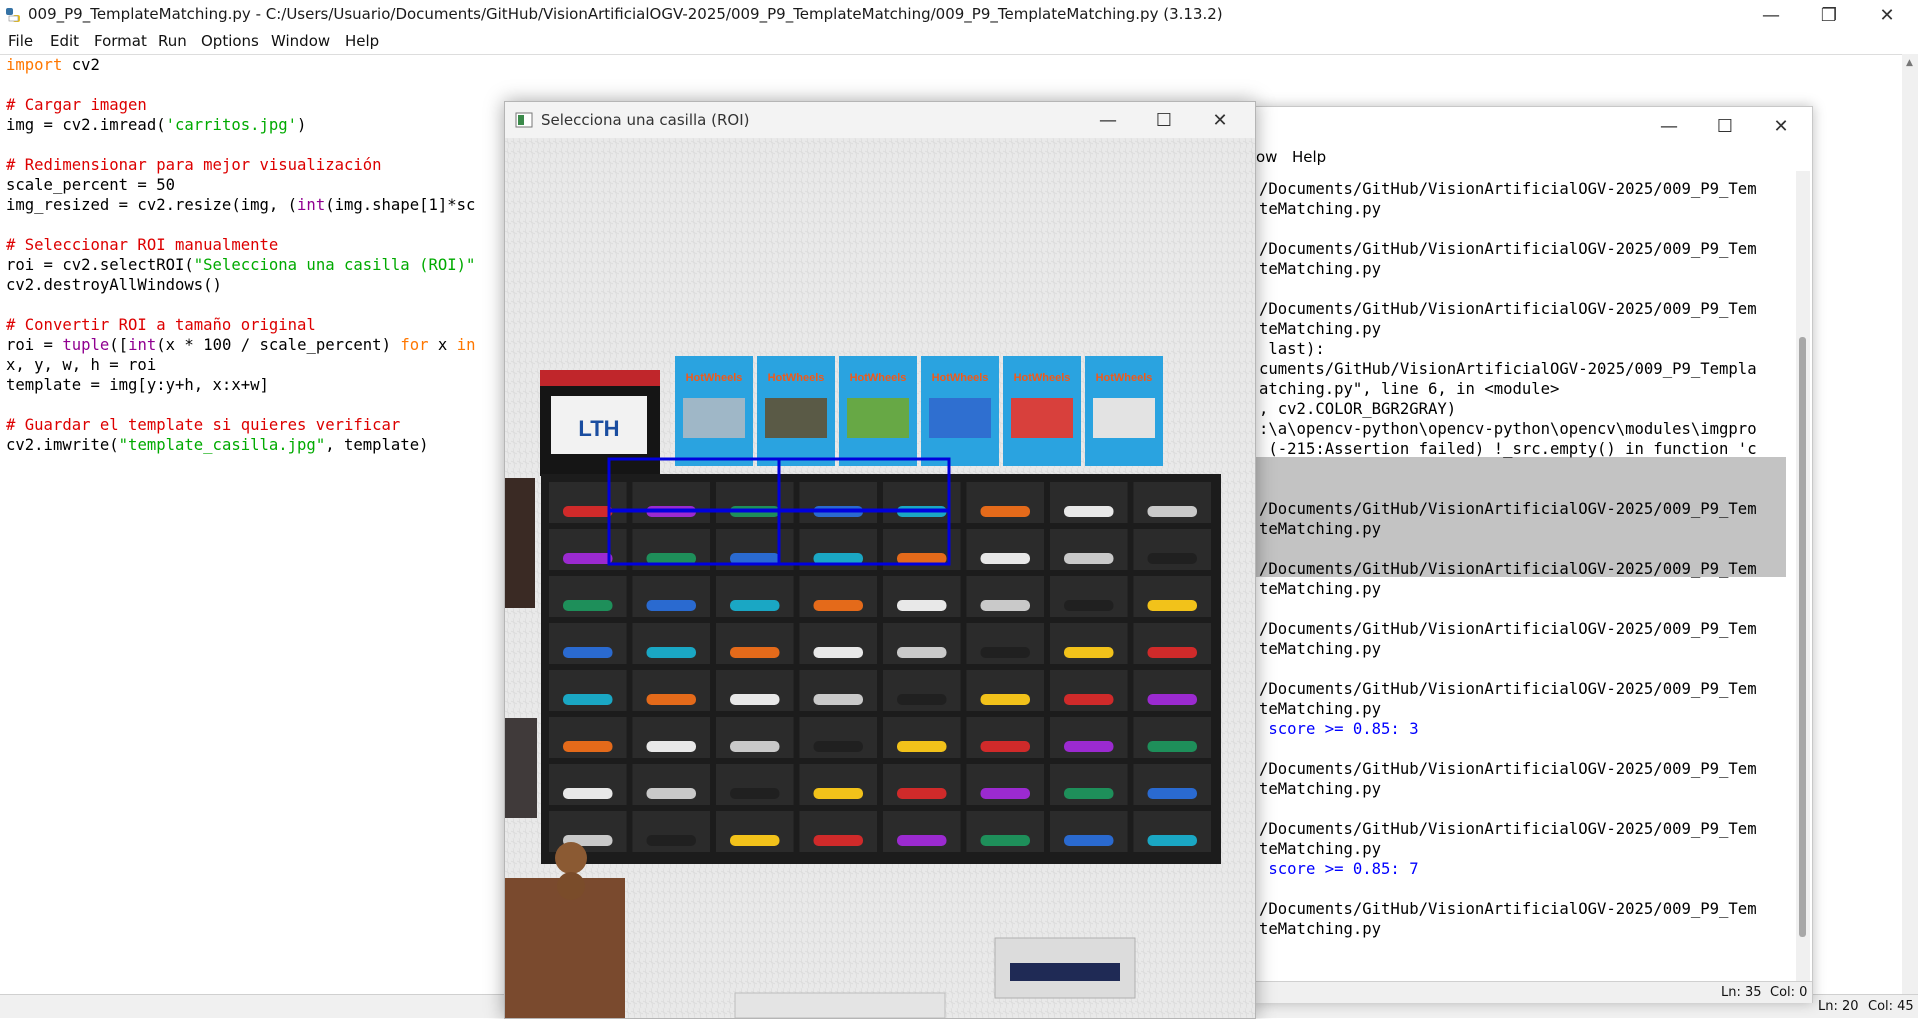 Image resolution: width=1918 pixels, height=1019 pixels. Describe the element at coordinates (1534, 158) in the screenshot. I see `shell-menubar: ow Help` at that location.